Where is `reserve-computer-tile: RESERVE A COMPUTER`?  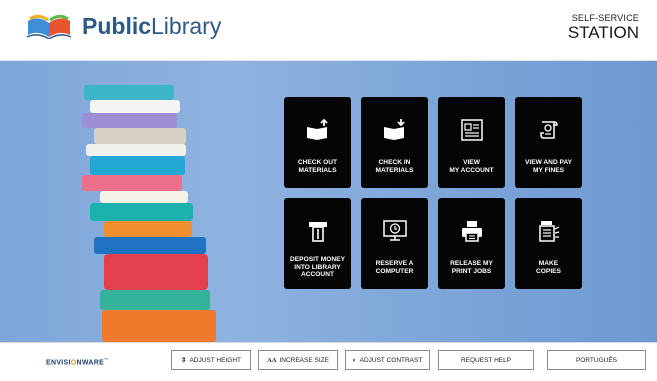
reserve-computer-tile: RESERVE A COMPUTER is located at coordinates (394, 243).